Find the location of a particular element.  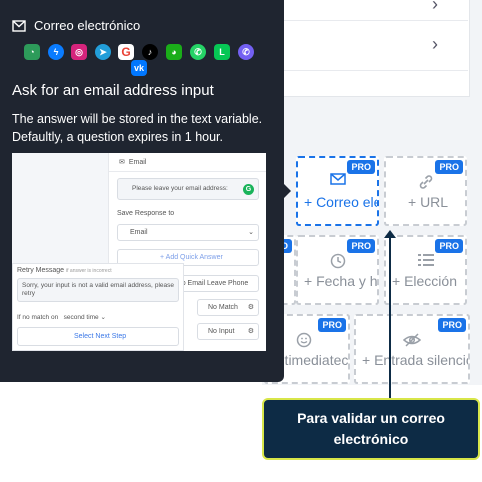

telegram-icon: ➤ is located at coordinates (103, 52).